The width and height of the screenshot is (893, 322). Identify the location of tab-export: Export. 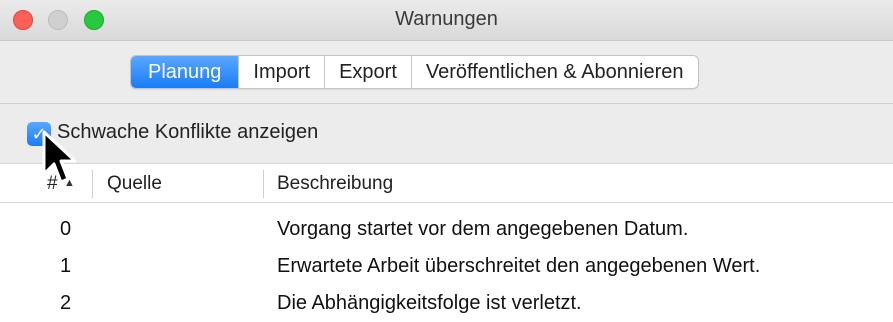
(367, 72).